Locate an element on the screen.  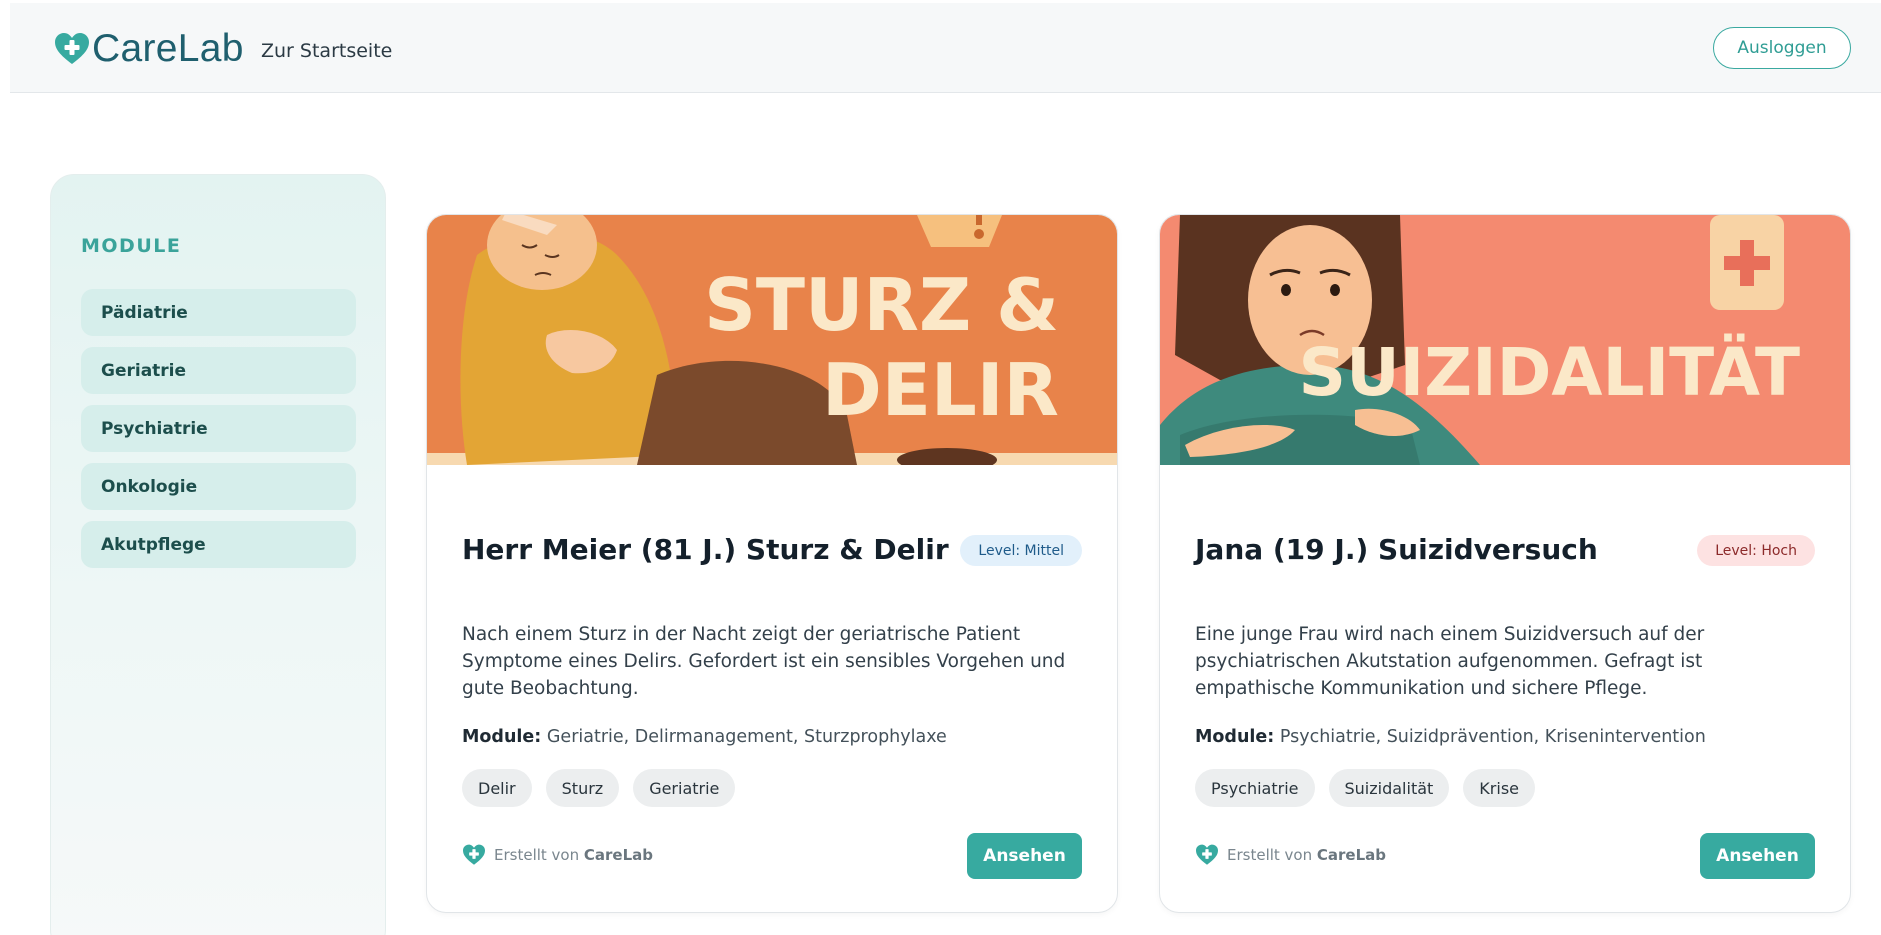
tag: Delir is located at coordinates (497, 788).